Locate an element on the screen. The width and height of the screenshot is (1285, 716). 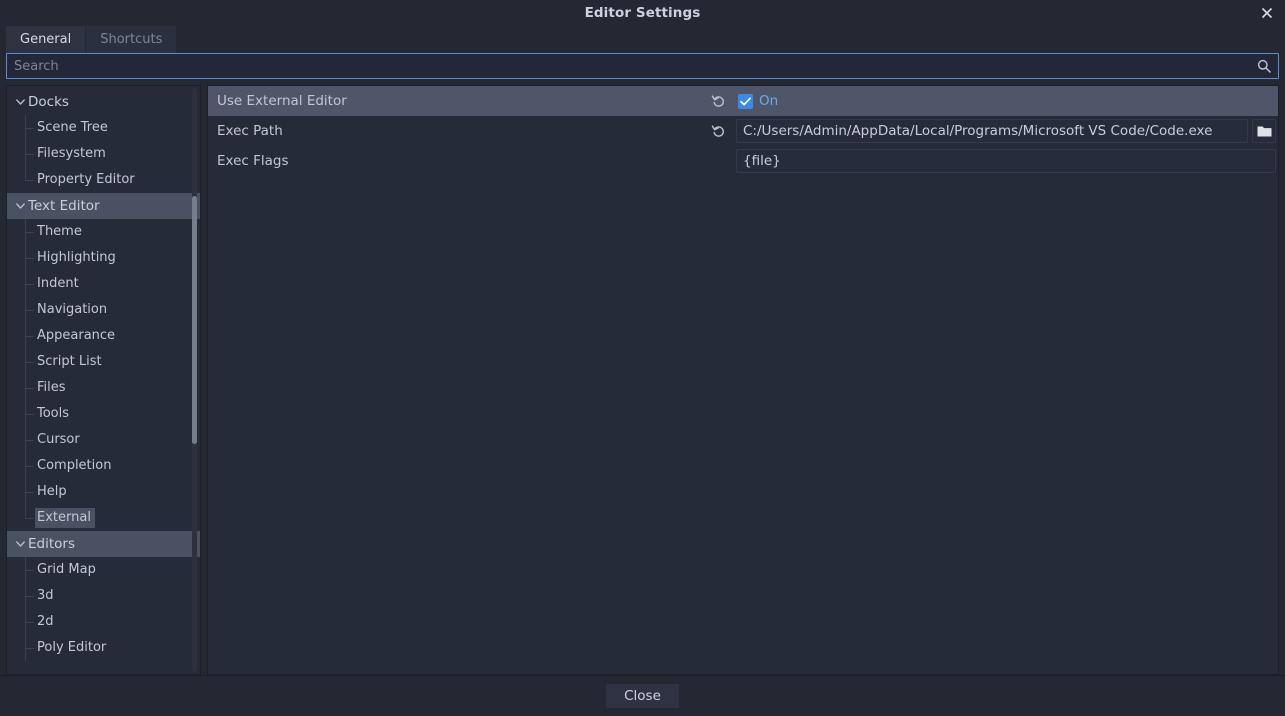
dialog-footer: Close is located at coordinates (642, 695).